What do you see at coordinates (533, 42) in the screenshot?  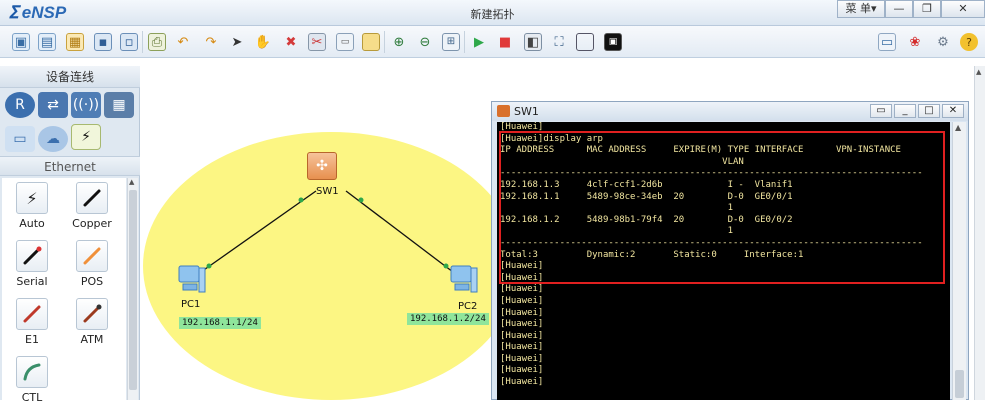 I see `capture-icon: ◧` at bounding box center [533, 42].